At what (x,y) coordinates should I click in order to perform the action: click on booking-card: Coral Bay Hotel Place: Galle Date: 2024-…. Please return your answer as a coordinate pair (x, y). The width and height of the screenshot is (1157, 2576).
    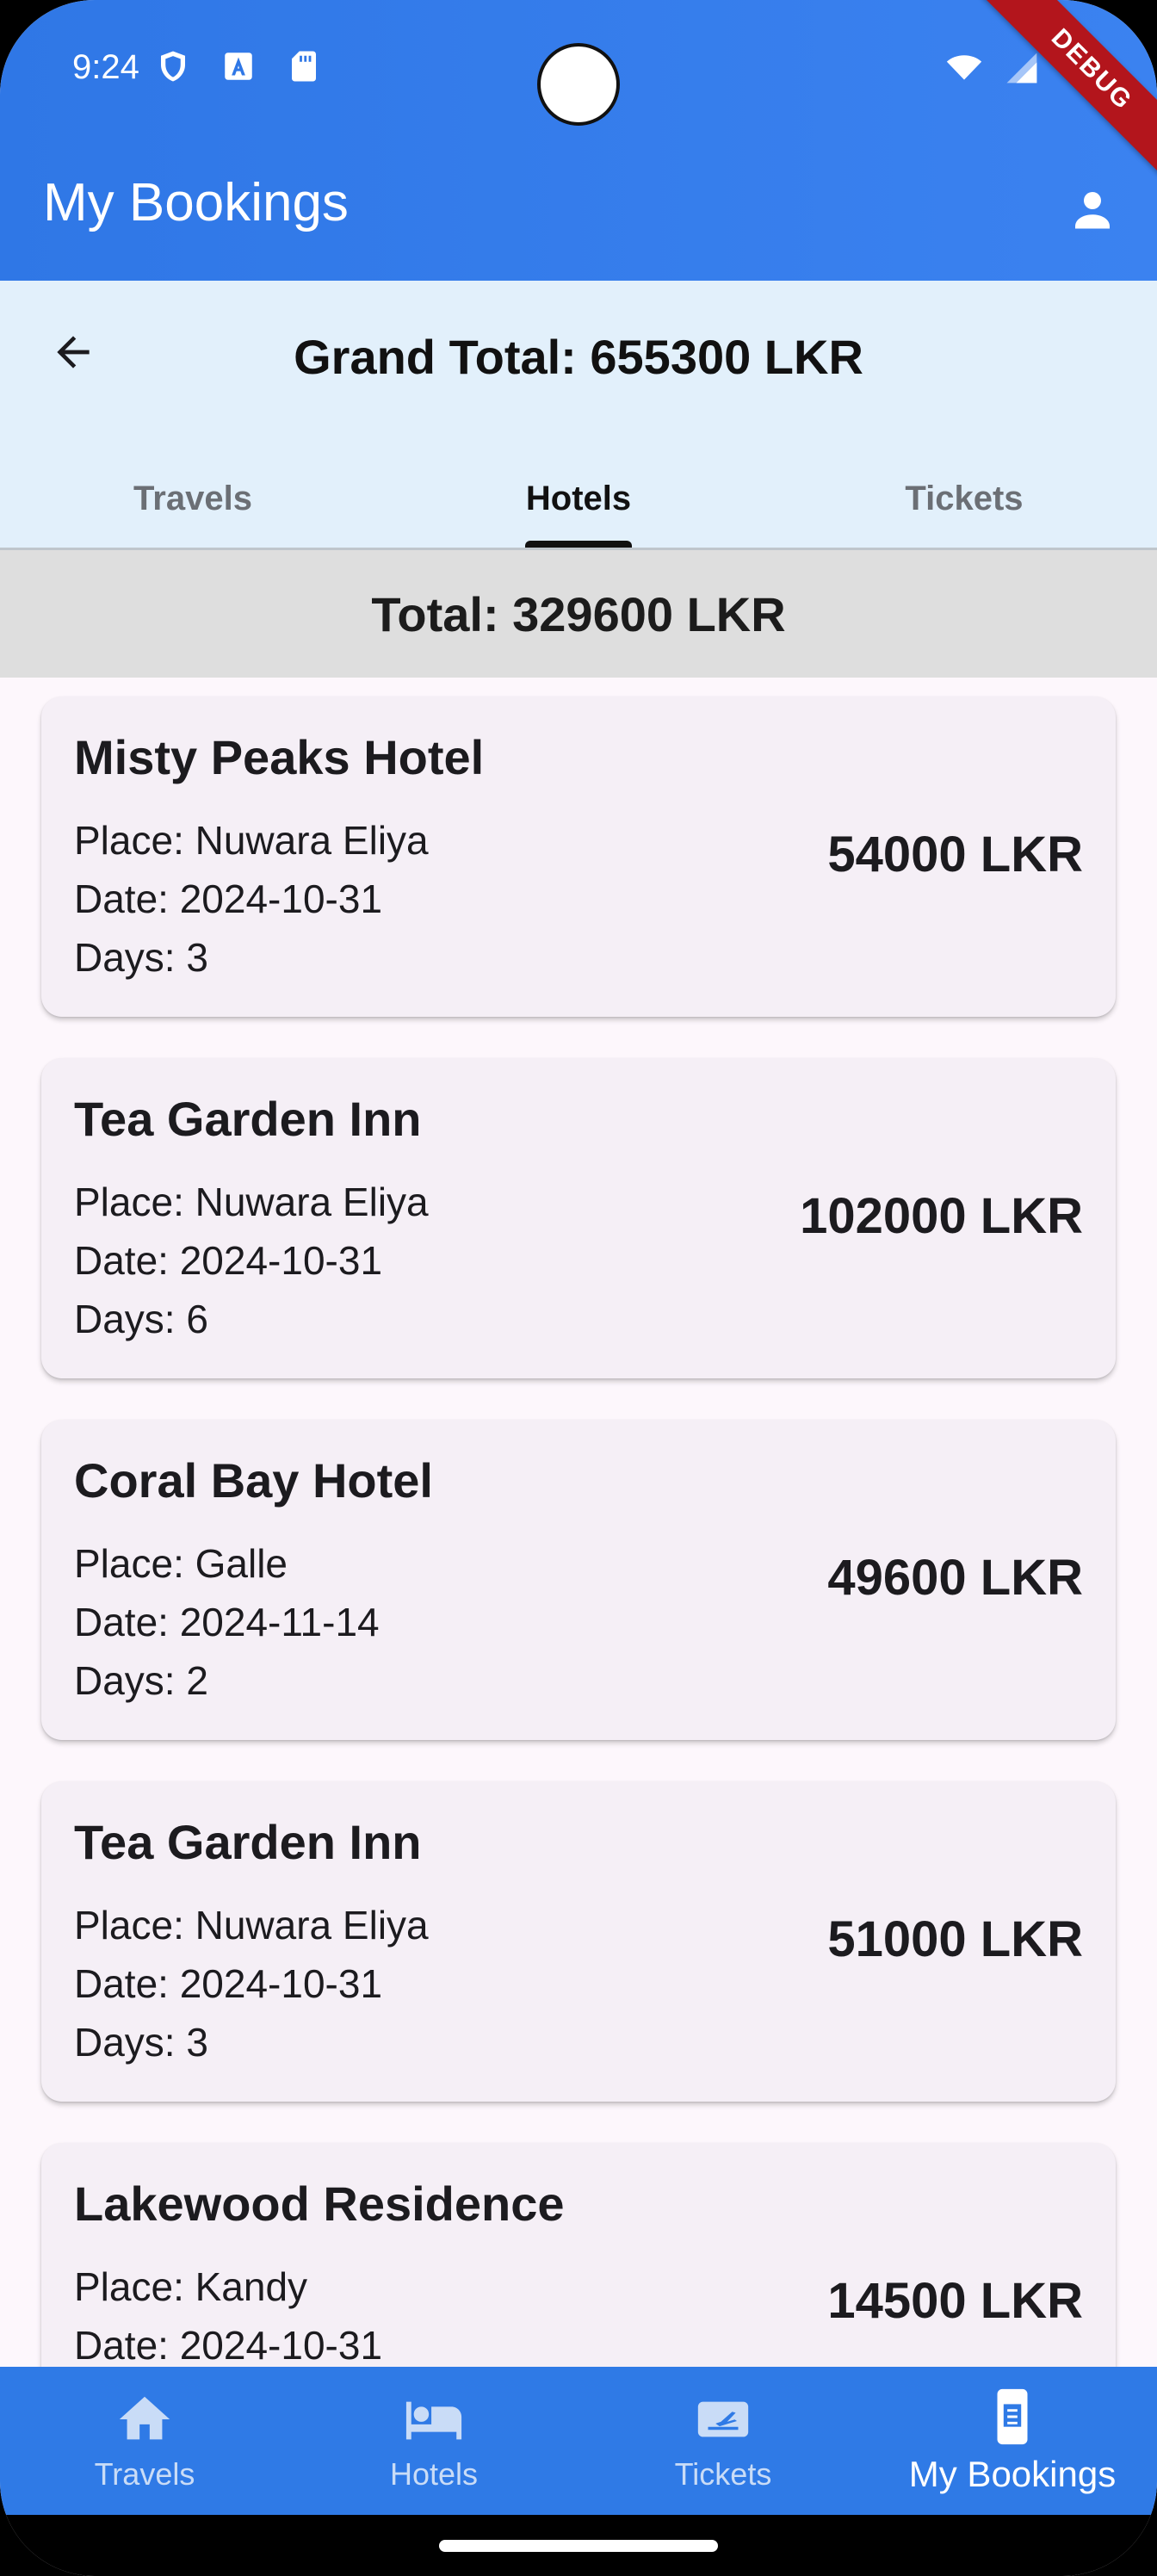
    Looking at the image, I should click on (579, 1580).